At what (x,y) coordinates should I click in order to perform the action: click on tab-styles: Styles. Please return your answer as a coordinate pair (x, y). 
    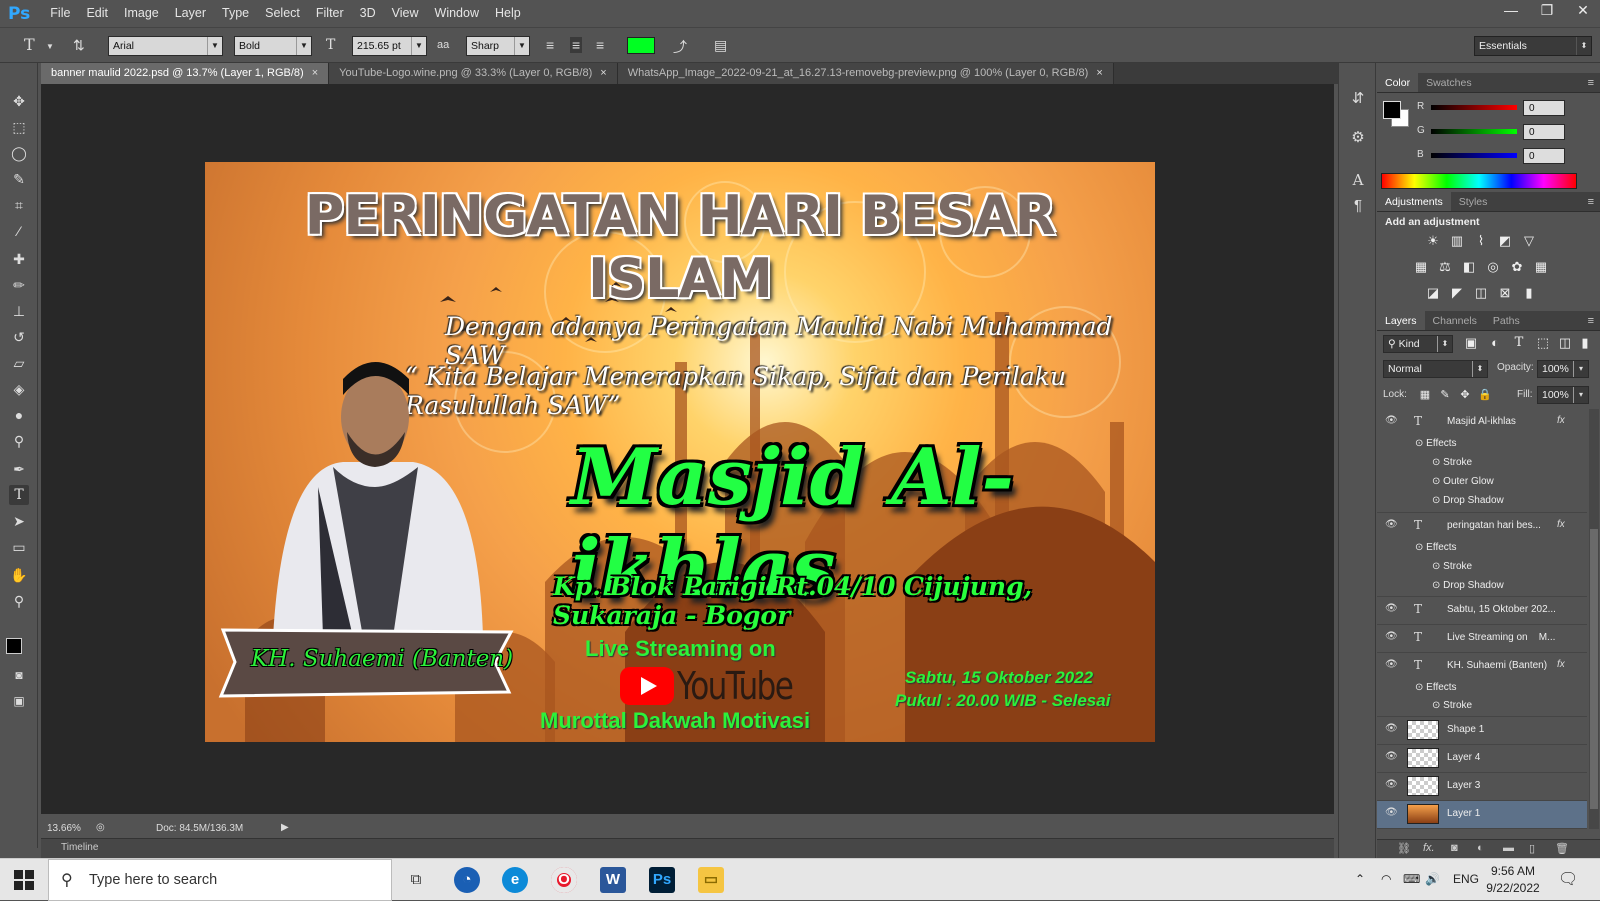
    Looking at the image, I should click on (1473, 201).